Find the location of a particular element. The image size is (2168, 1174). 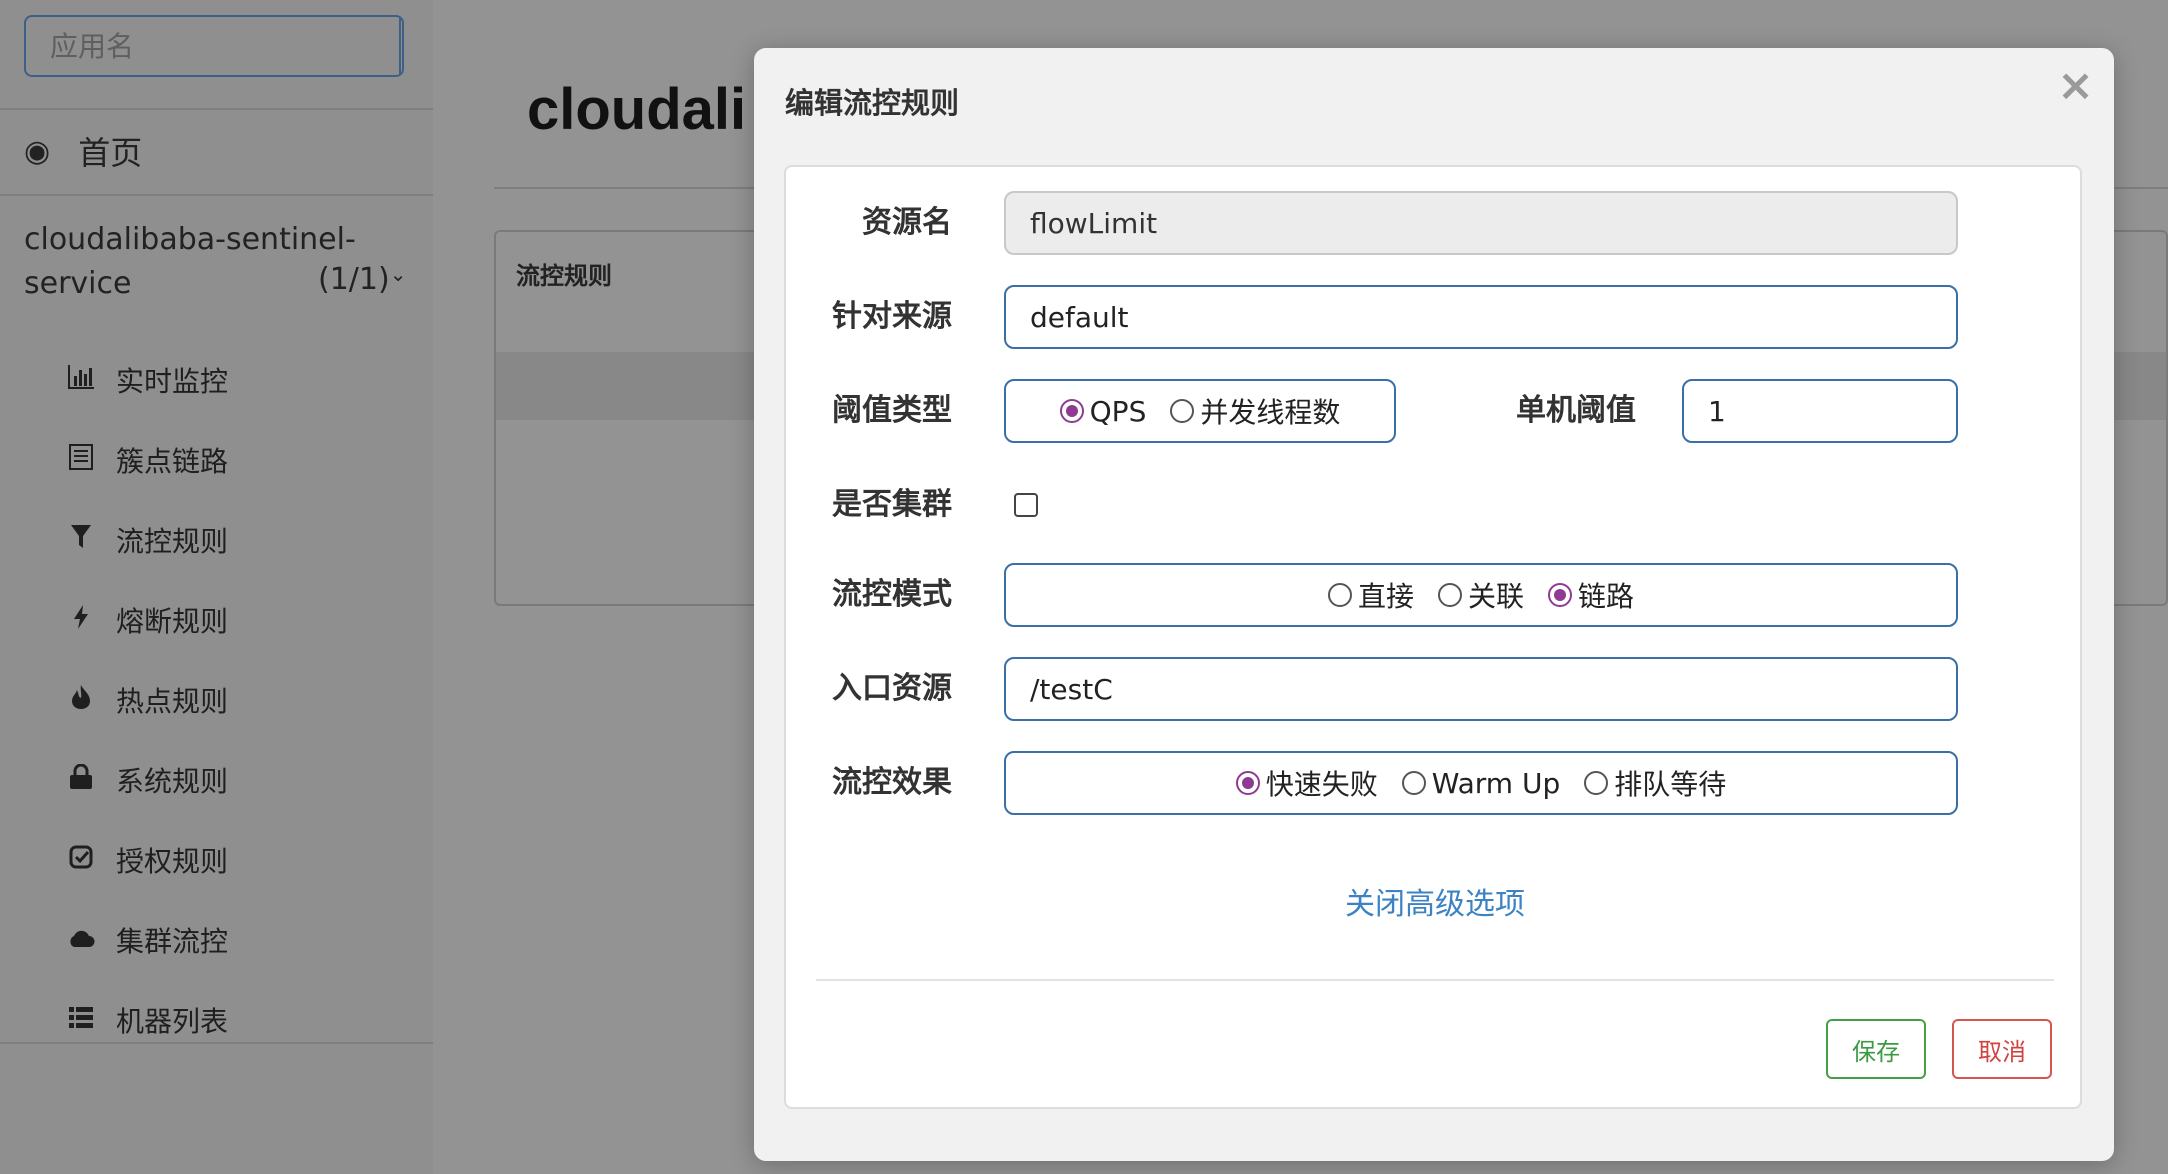

grade-label: 阈值类型 is located at coordinates (892, 410).